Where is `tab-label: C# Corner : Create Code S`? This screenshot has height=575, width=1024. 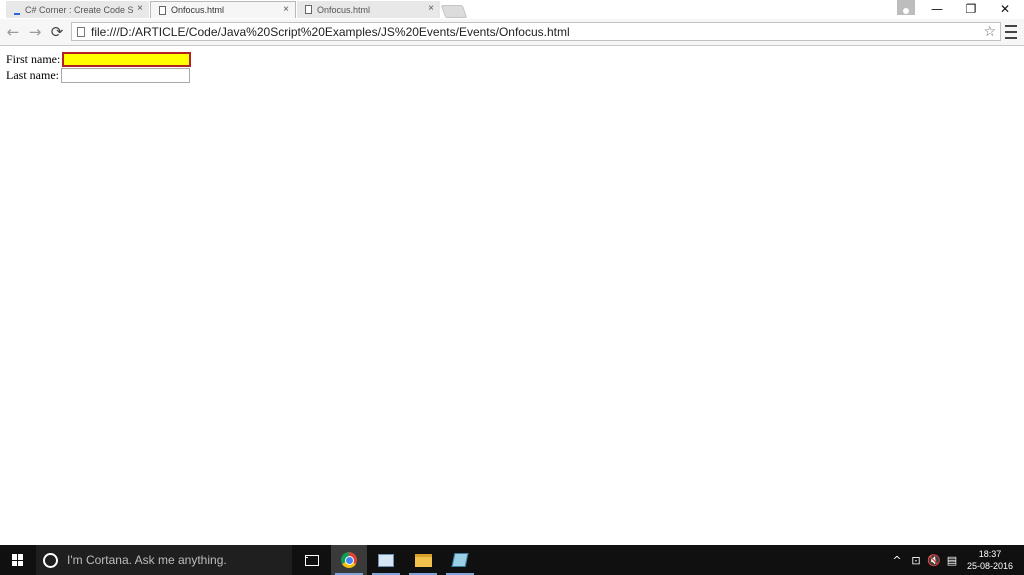
tab-label: C# Corner : Create Code S is located at coordinates (79, 9).